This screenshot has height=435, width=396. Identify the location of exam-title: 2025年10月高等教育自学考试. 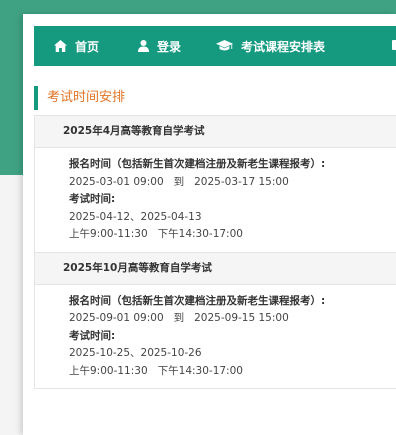
(215, 268).